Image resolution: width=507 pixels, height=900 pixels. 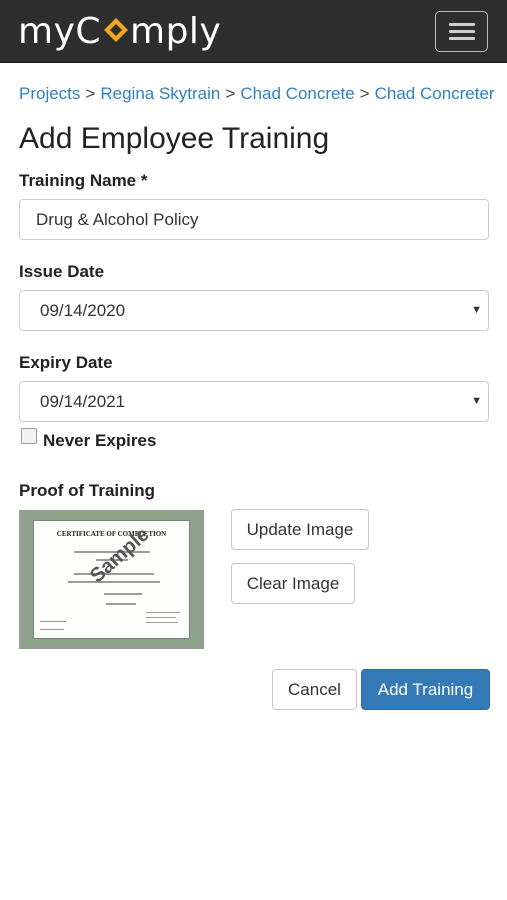 What do you see at coordinates (111, 534) in the screenshot?
I see `certificate-title: CERTIFICATE OF COMPLETION` at bounding box center [111, 534].